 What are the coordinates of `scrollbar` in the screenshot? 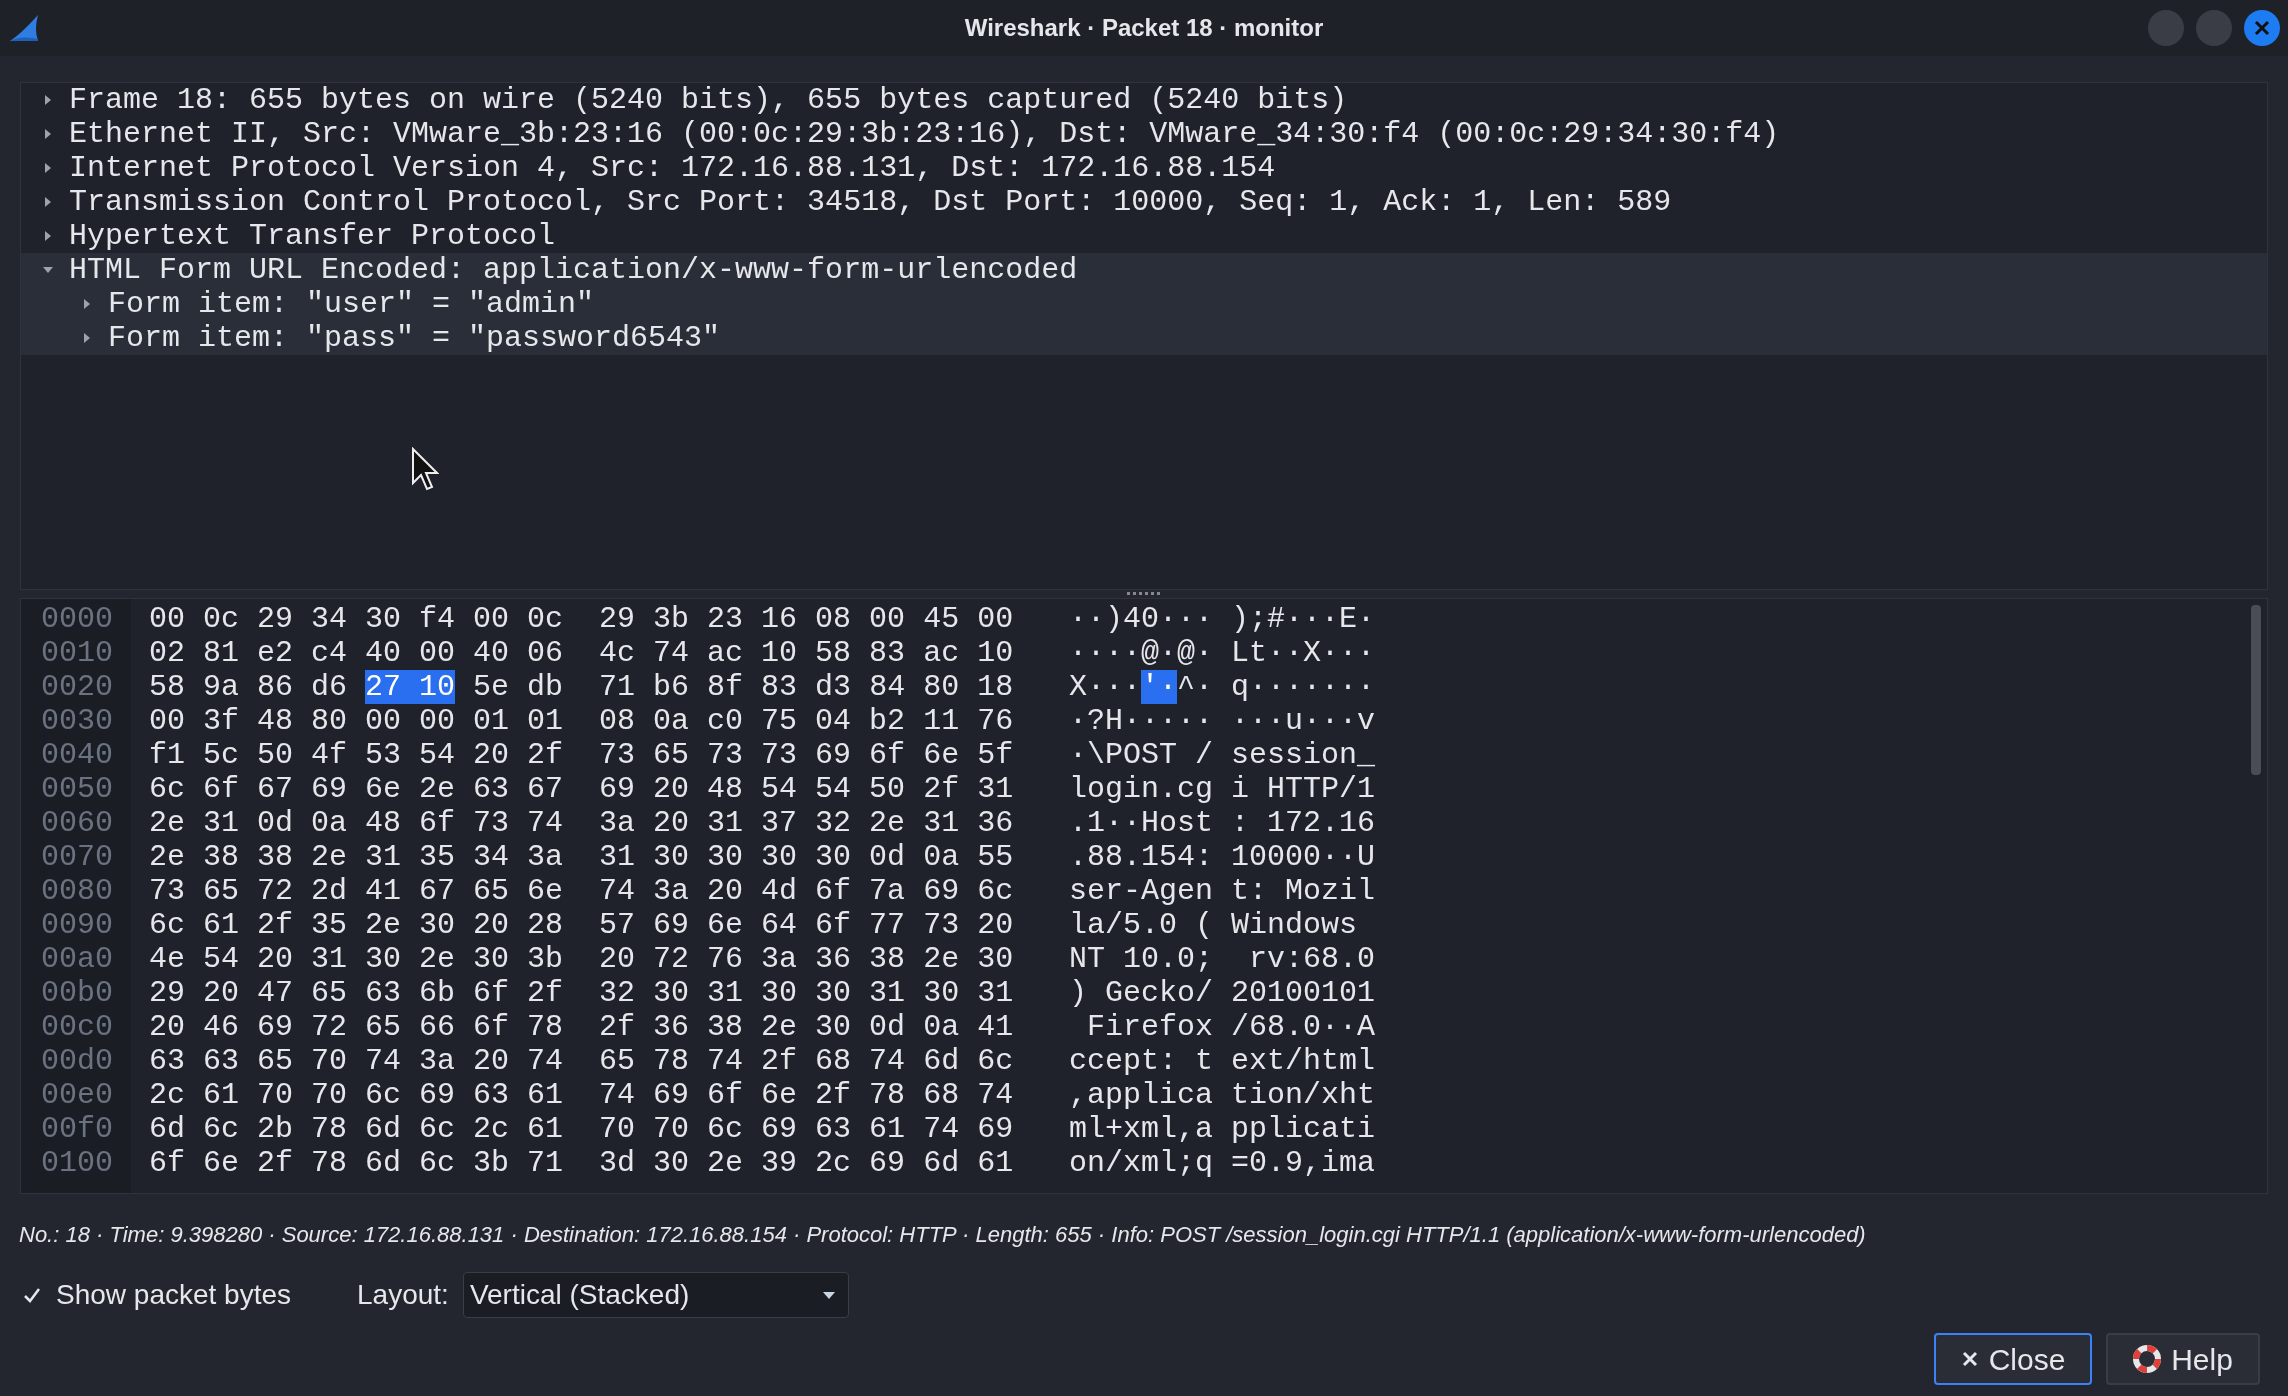 It's located at (2256, 690).